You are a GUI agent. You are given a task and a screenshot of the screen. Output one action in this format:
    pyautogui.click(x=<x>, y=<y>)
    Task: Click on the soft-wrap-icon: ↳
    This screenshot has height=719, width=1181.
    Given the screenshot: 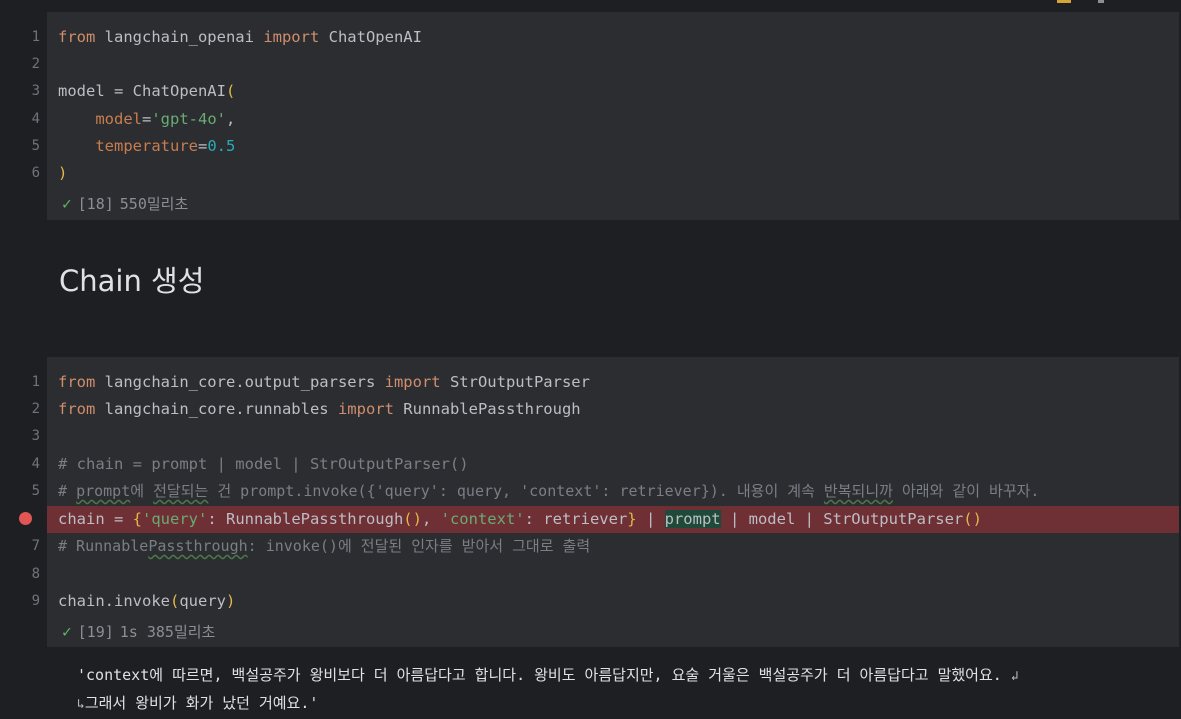 What is the action you would take?
    pyautogui.click(x=81, y=704)
    